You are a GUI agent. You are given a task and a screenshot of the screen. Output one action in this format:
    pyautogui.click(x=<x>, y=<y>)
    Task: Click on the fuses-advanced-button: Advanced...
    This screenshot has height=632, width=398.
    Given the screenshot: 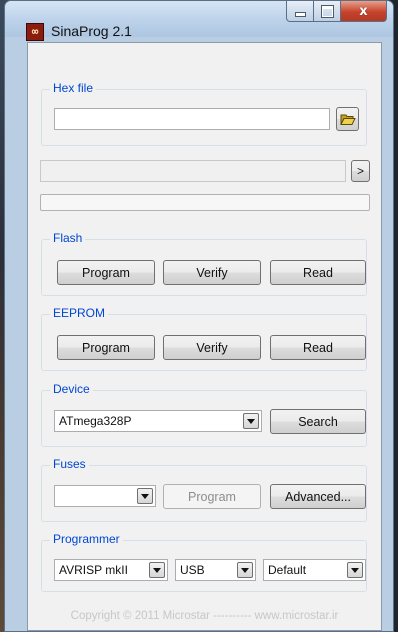 What is the action you would take?
    pyautogui.click(x=318, y=496)
    